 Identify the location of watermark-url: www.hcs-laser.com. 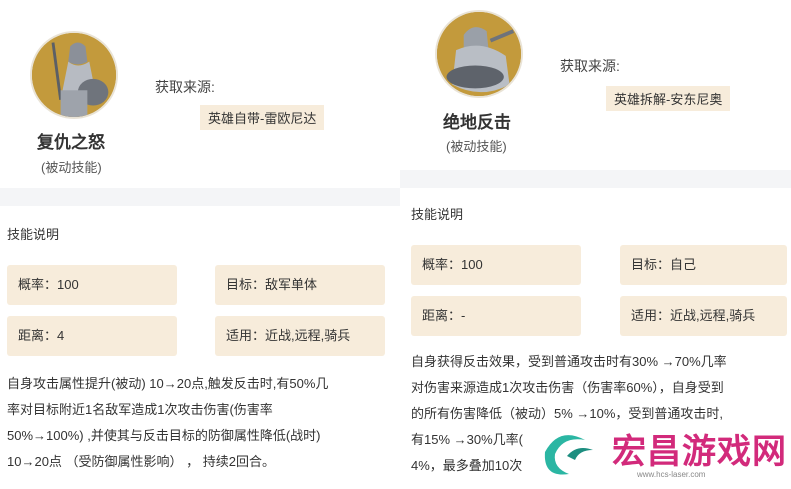
(671, 474).